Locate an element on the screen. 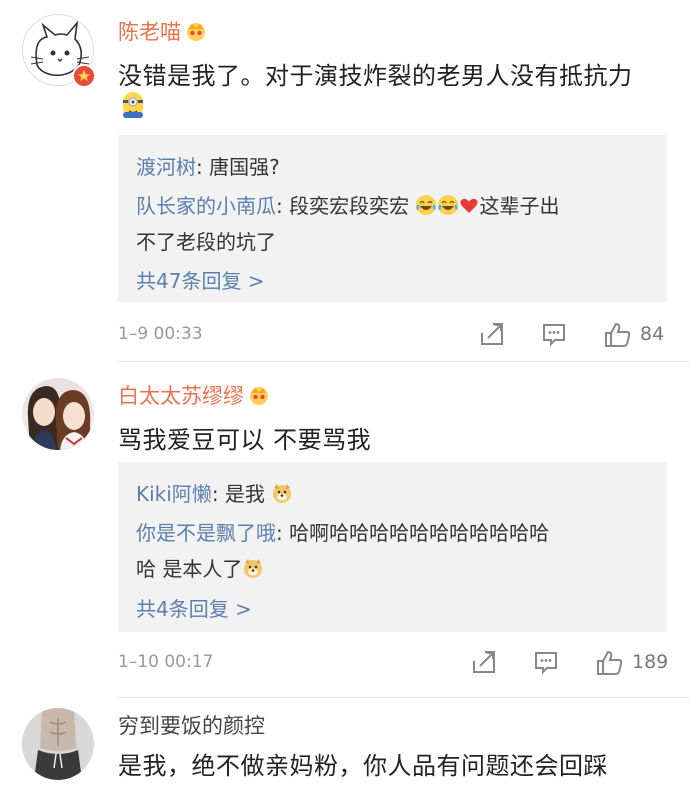 Image resolution: width=690 pixels, height=792 pixels. timestamp: 1–10 00:17 is located at coordinates (166, 662).